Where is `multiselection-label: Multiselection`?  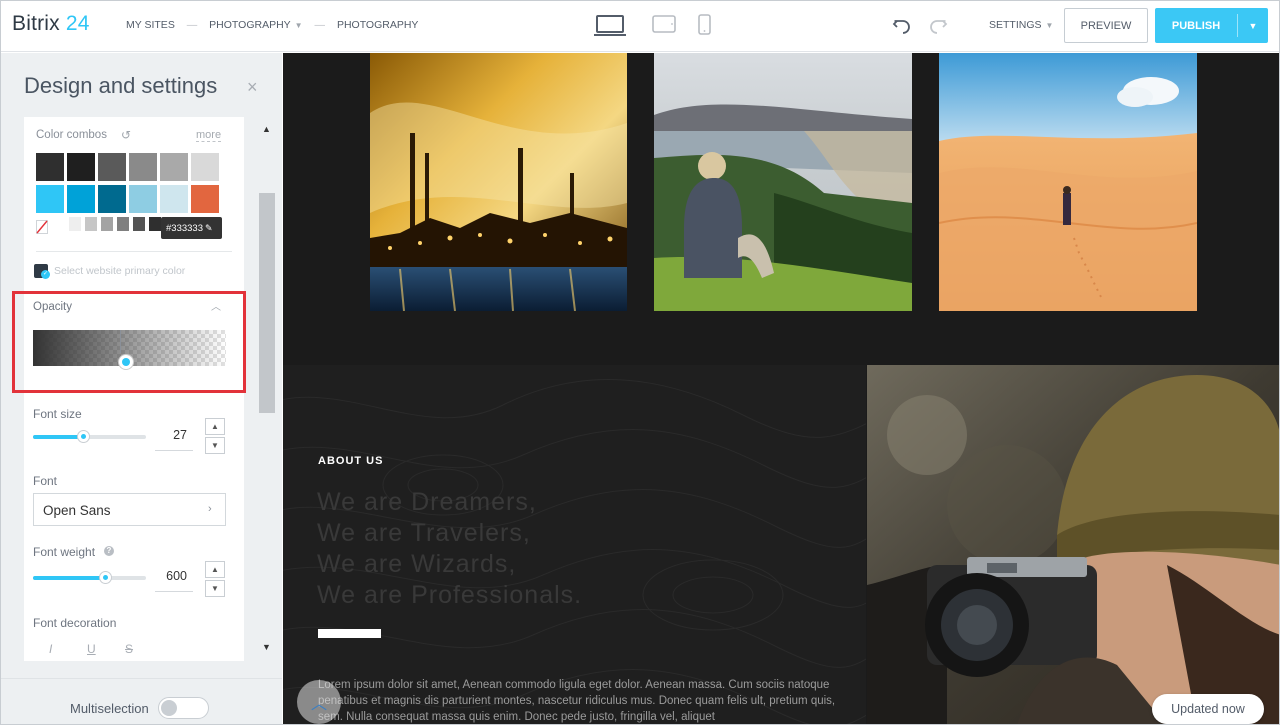 multiselection-label: Multiselection is located at coordinates (109, 708).